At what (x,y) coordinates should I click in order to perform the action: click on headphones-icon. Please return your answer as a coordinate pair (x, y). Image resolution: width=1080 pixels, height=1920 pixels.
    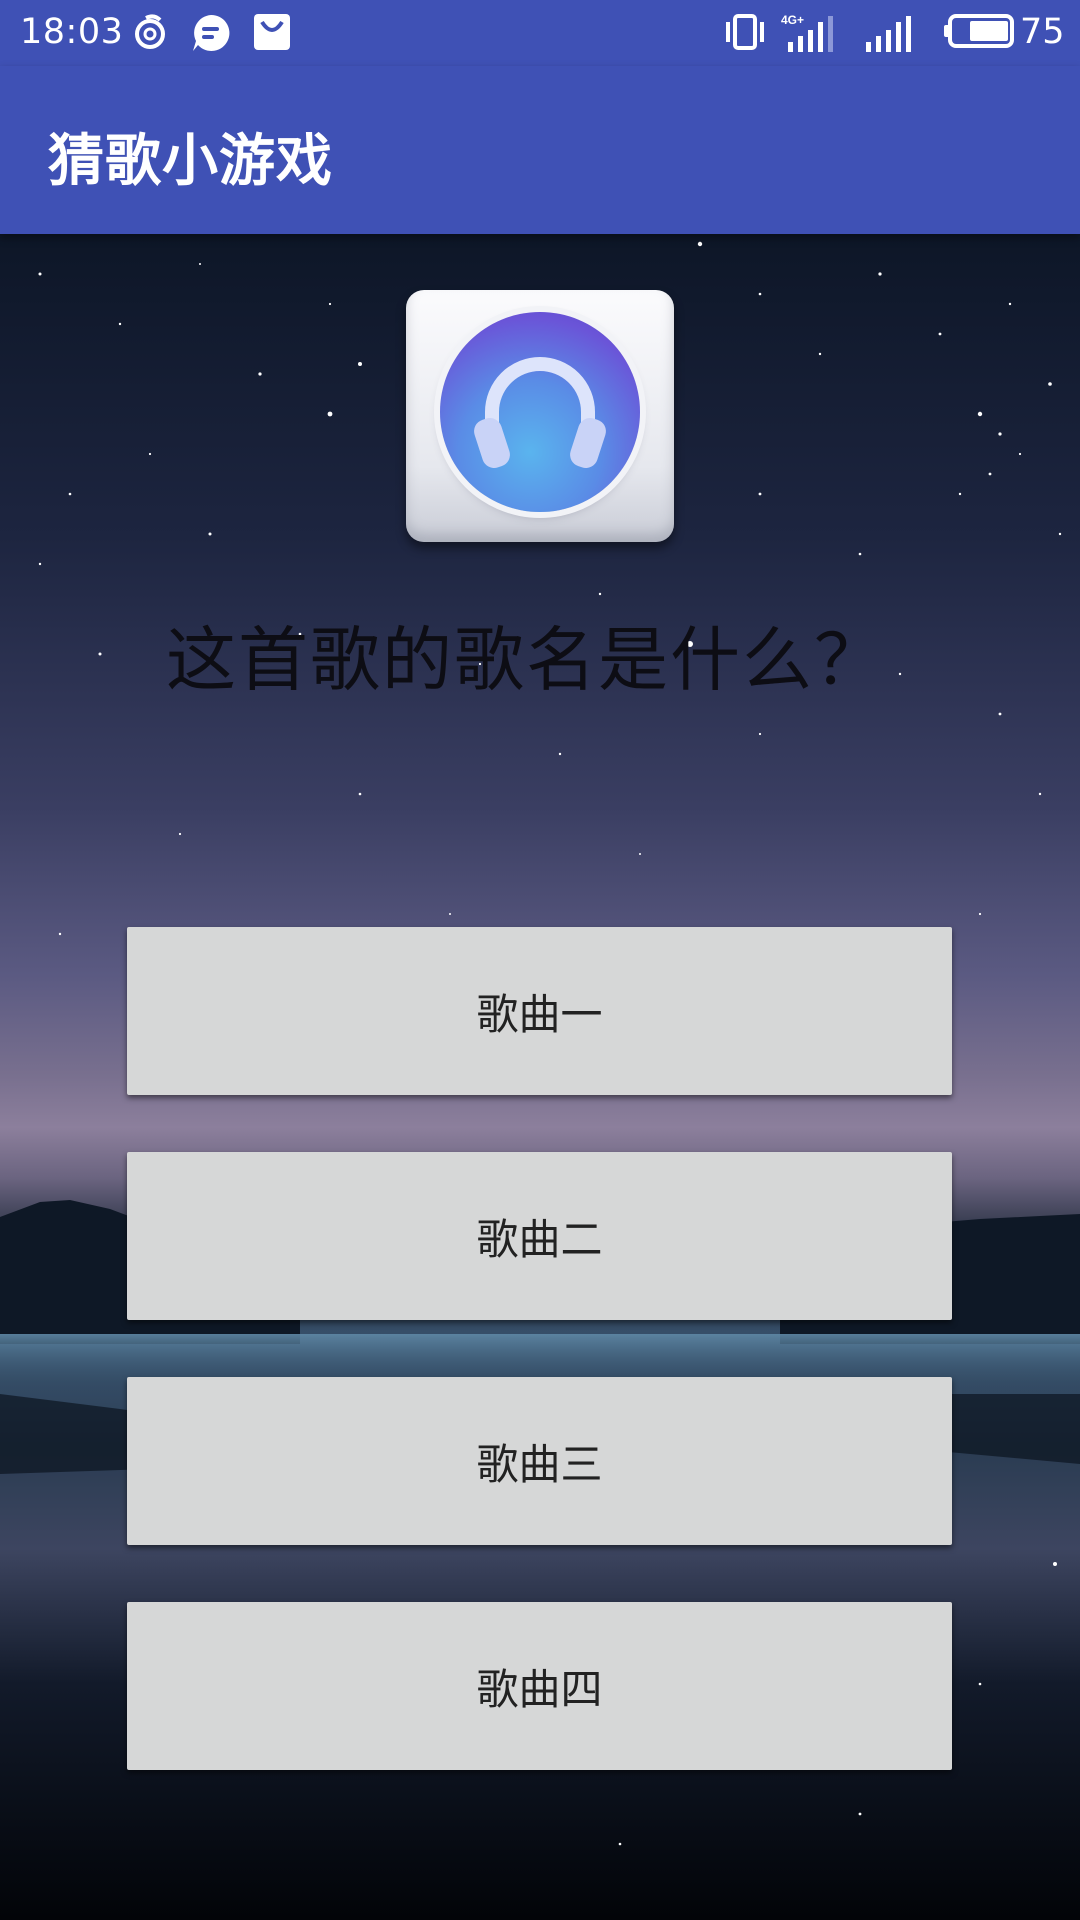
    Looking at the image, I should click on (540, 412).